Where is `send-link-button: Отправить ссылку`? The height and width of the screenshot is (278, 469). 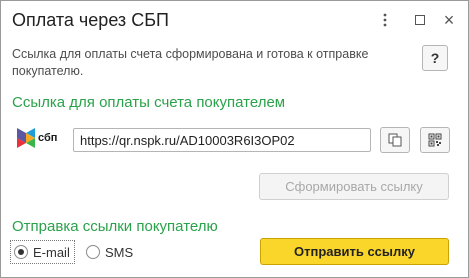 send-link-button: Отправить ссылку is located at coordinates (354, 251).